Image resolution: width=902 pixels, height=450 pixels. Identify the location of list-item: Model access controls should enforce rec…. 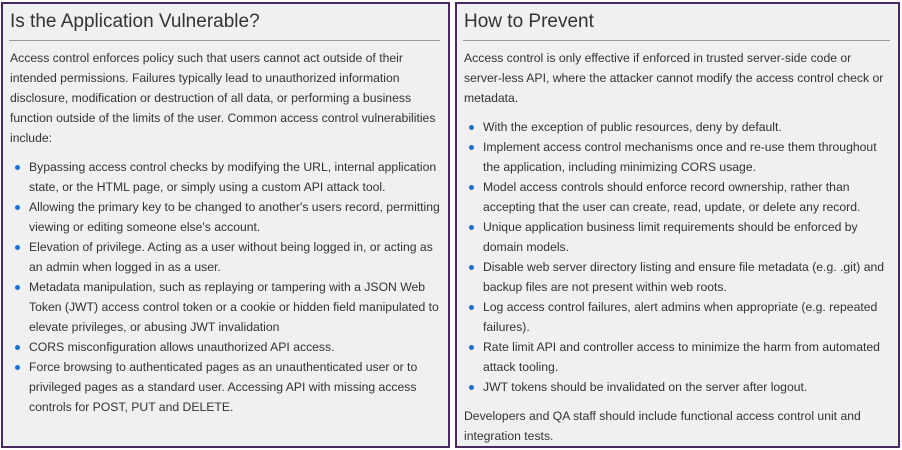
(679, 197).